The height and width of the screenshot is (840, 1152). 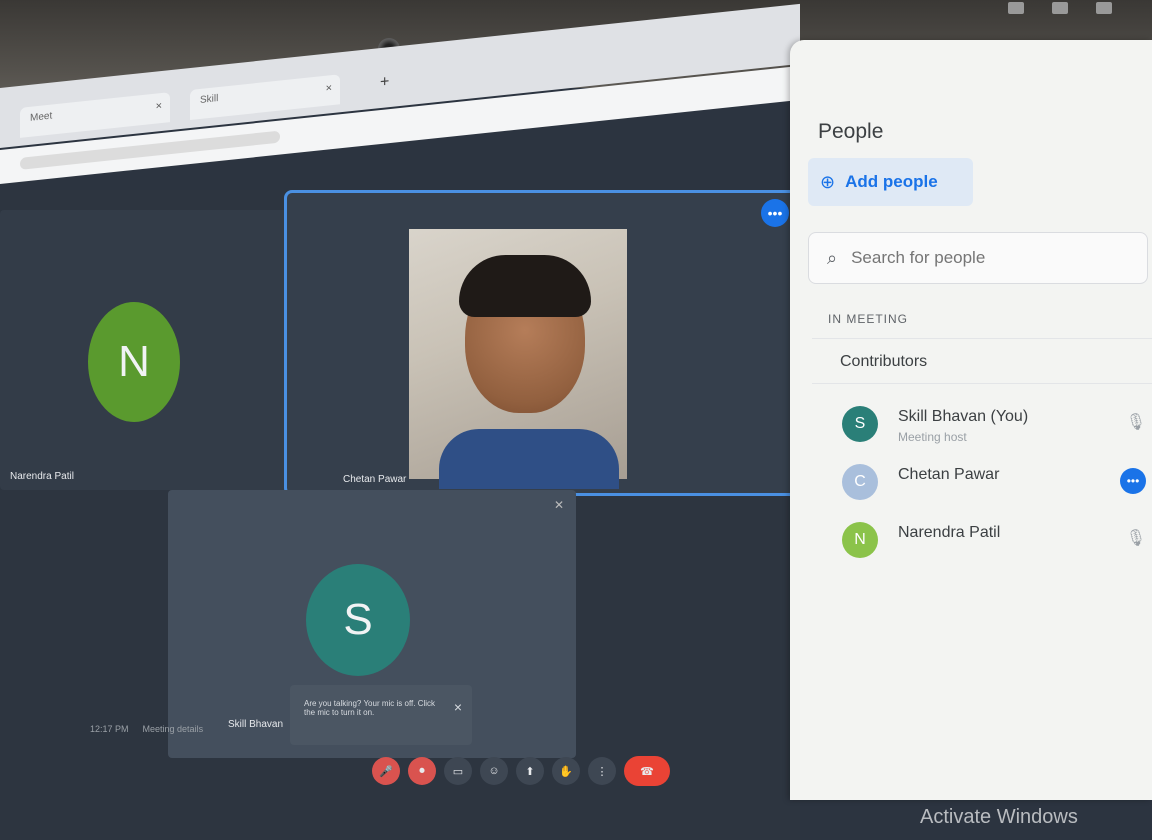 What do you see at coordinates (999, 817) in the screenshot?
I see `windows-activation-watermark: Activate Windows` at bounding box center [999, 817].